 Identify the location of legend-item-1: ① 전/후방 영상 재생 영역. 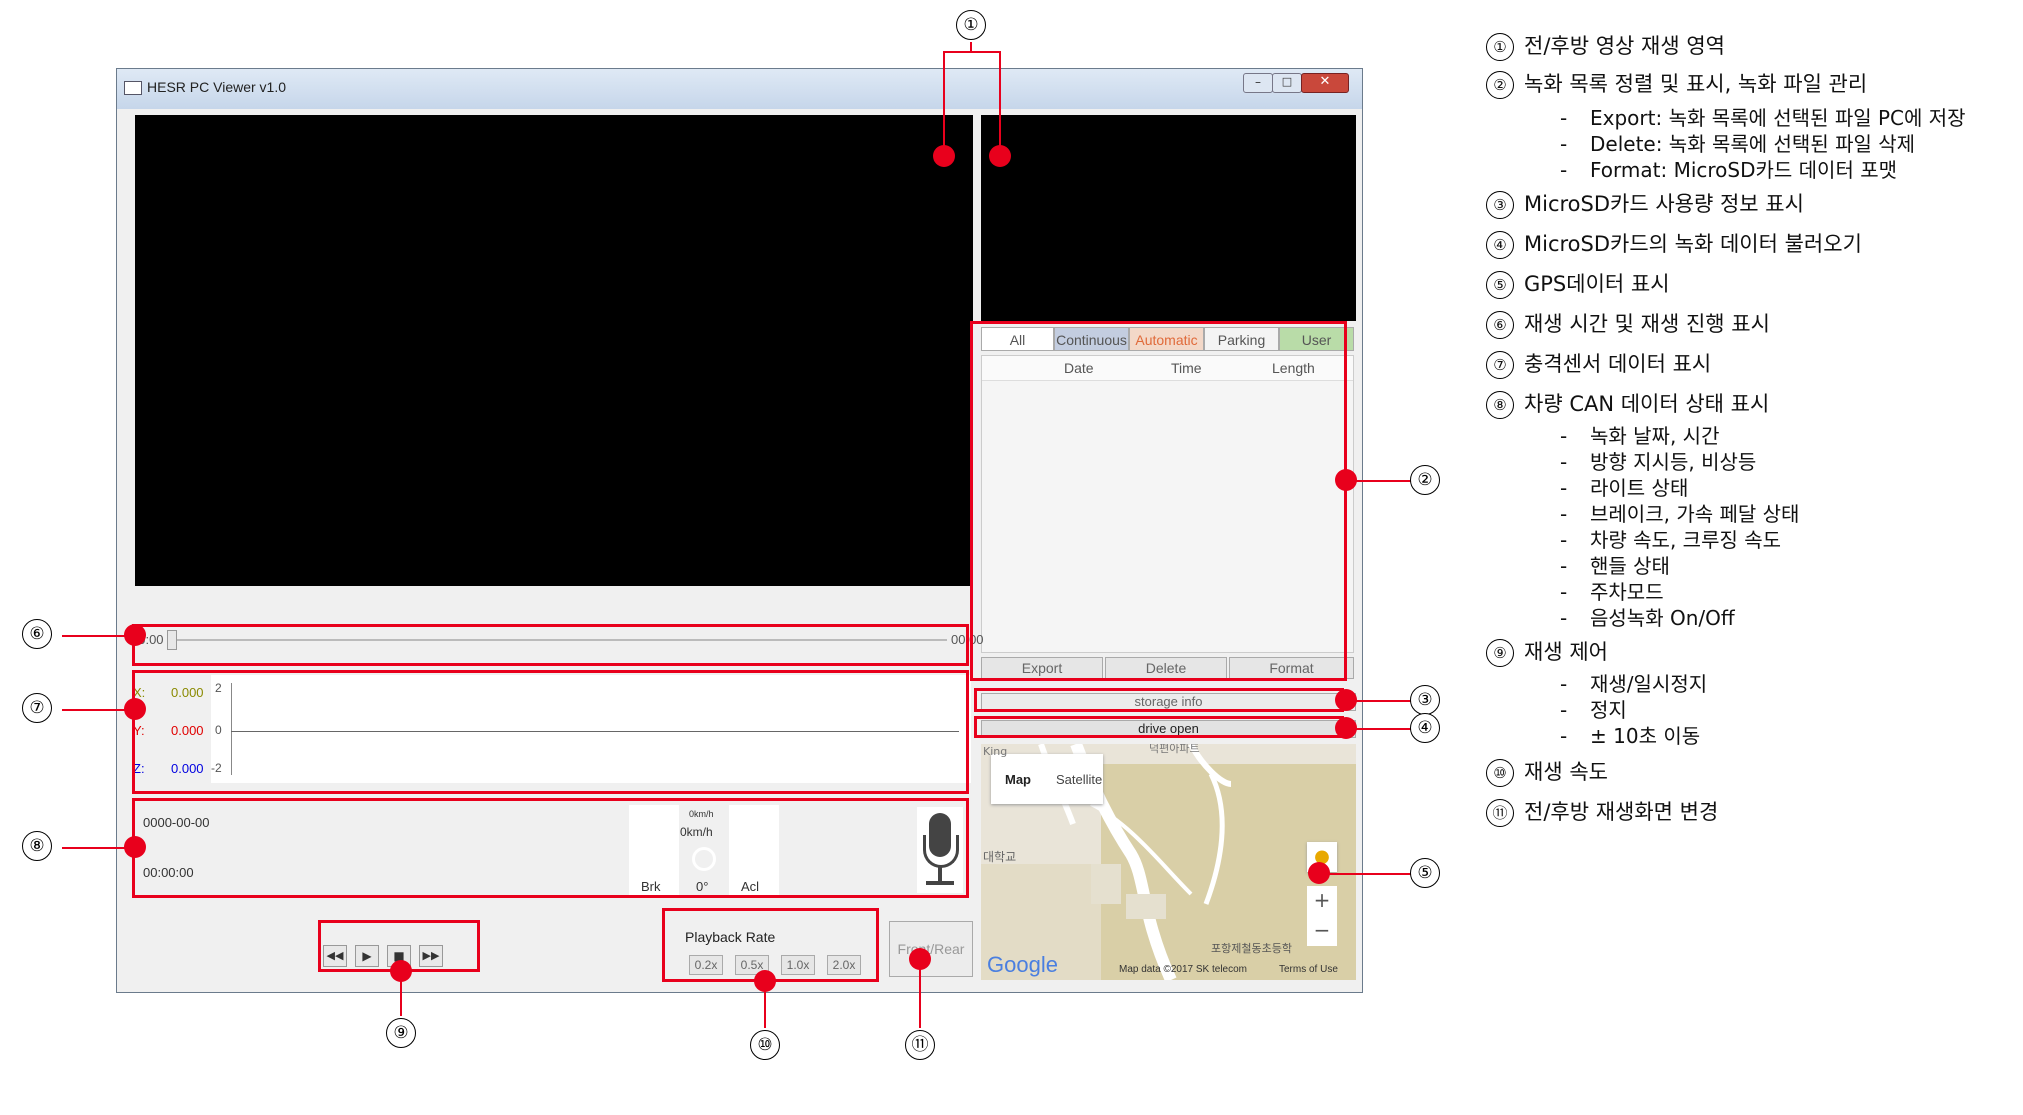
(1605, 45).